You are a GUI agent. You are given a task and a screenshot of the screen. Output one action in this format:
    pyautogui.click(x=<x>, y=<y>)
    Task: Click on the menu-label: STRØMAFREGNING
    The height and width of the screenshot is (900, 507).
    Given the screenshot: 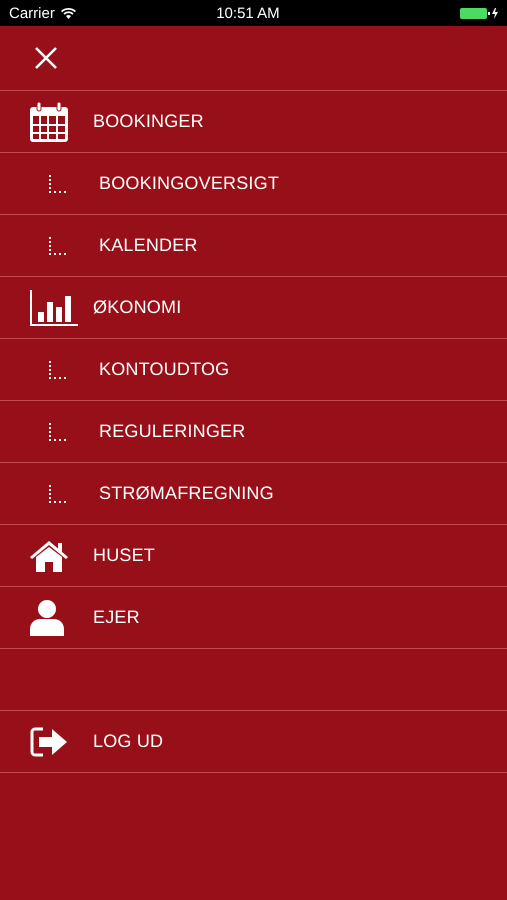 What is the action you would take?
    pyautogui.click(x=186, y=493)
    